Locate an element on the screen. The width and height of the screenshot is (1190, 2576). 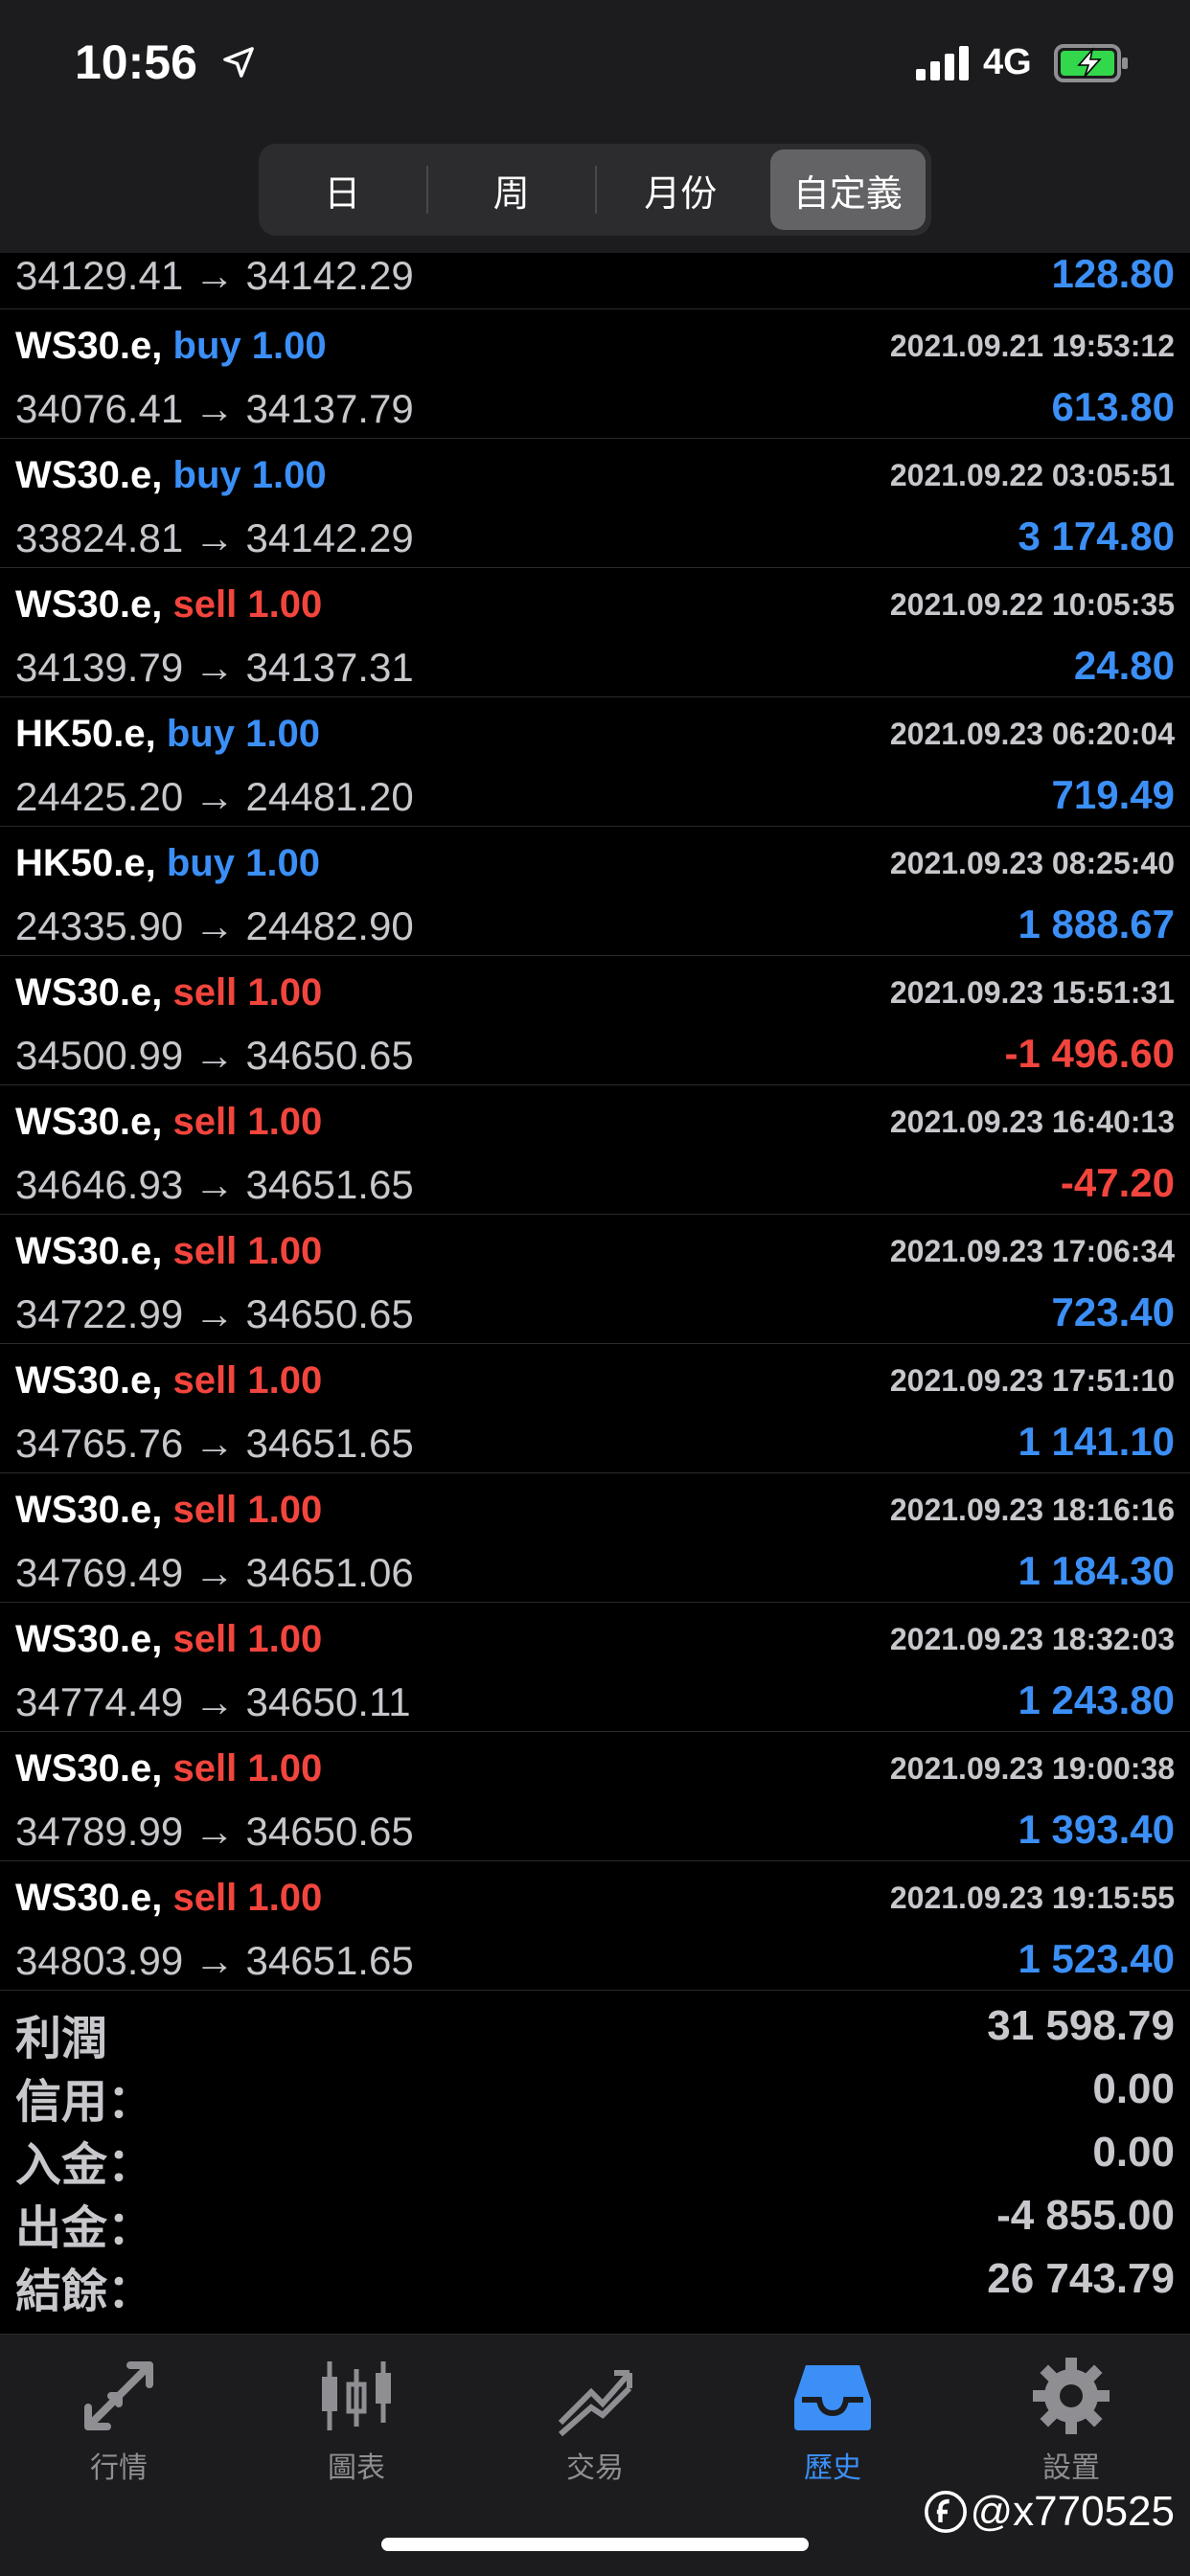
tab-history: 歷史 is located at coordinates (833, 2421).